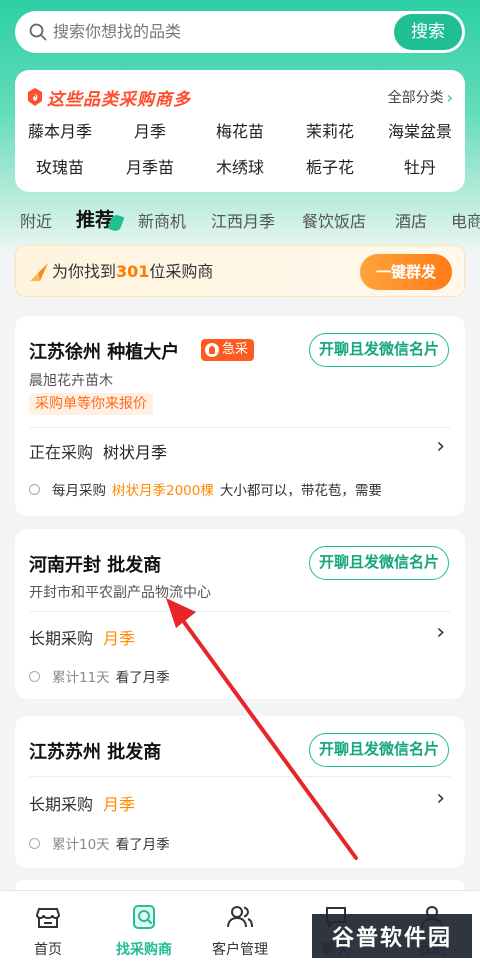  Describe the element at coordinates (392, 936) in the screenshot. I see `watermark-logo: 谷普软件园` at that location.